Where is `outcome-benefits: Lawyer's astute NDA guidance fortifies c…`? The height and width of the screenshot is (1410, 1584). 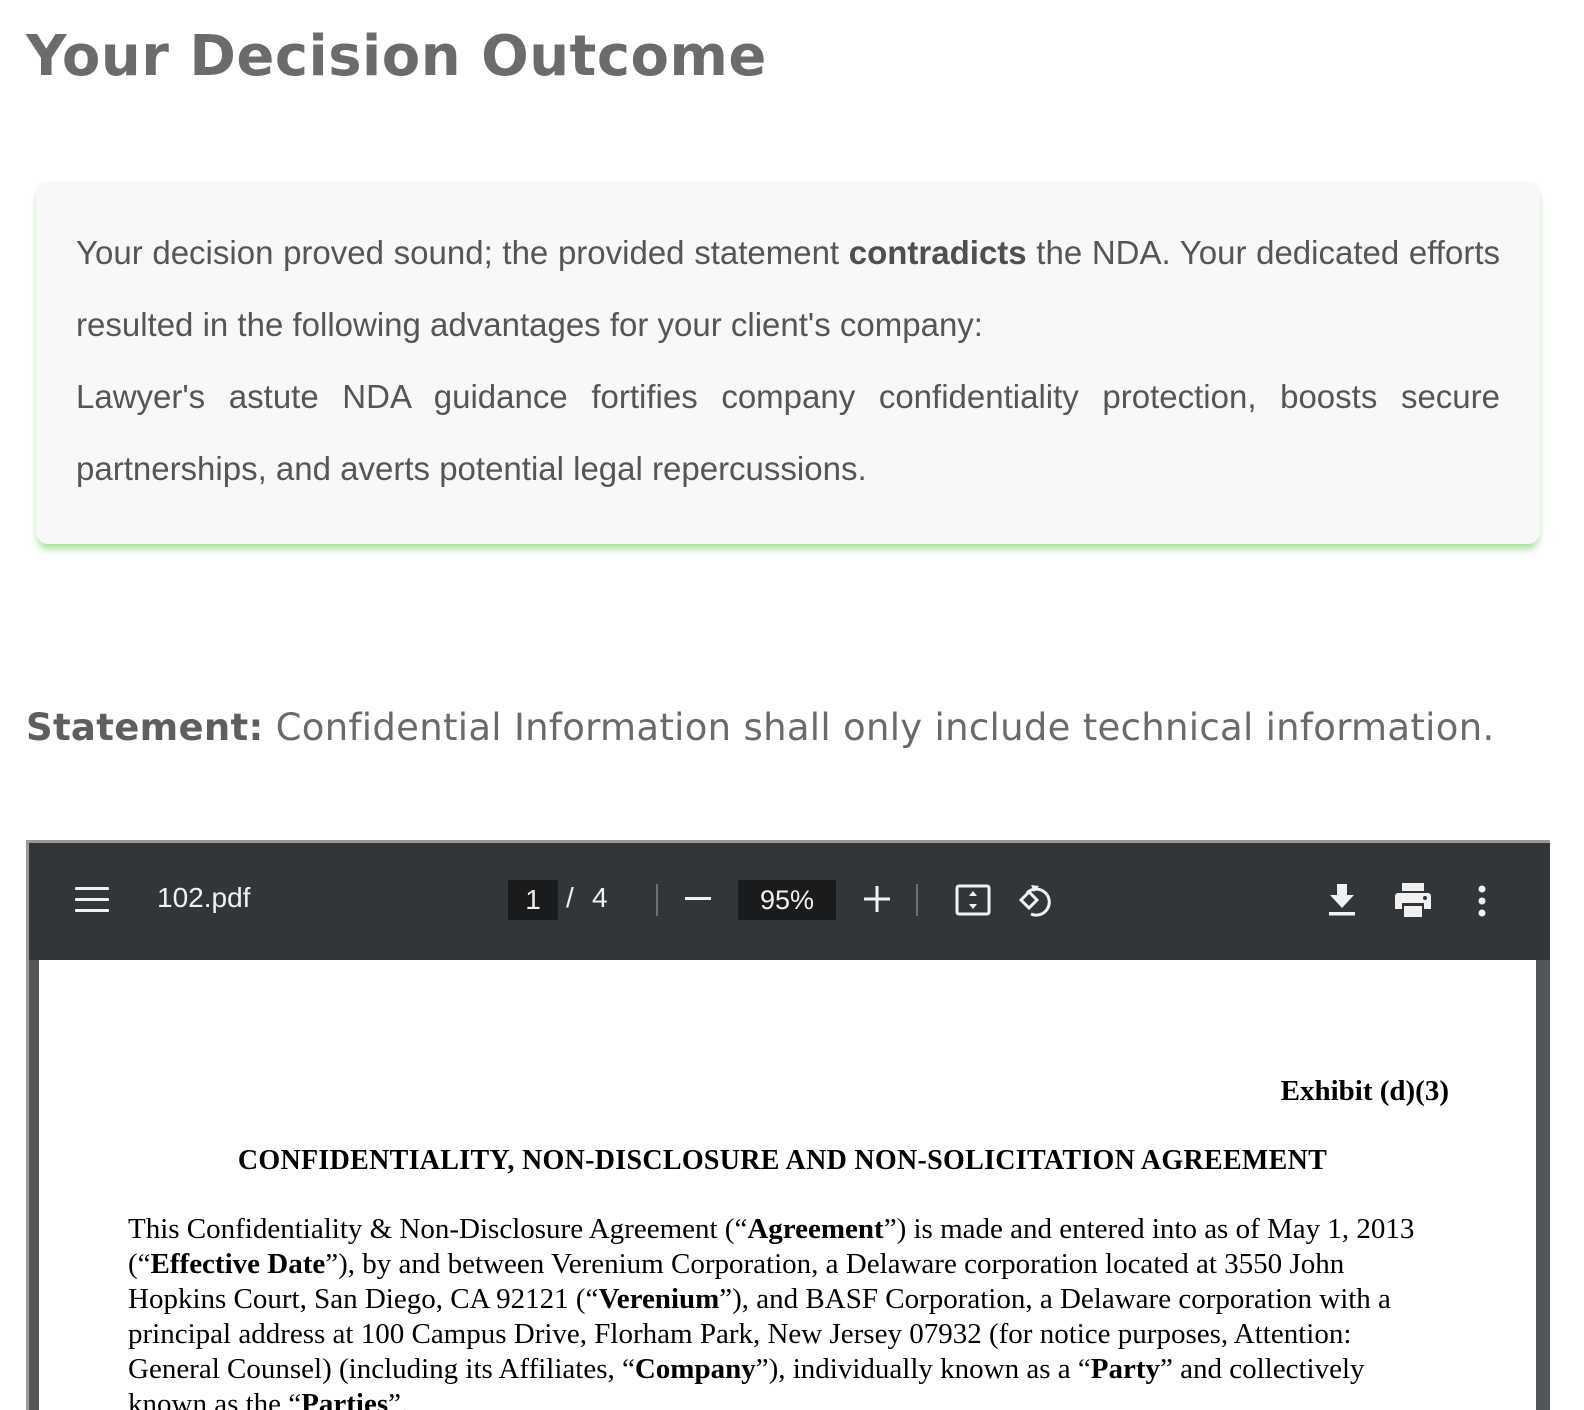 outcome-benefits: Lawyer's astute NDA guidance fortifies c… is located at coordinates (788, 432).